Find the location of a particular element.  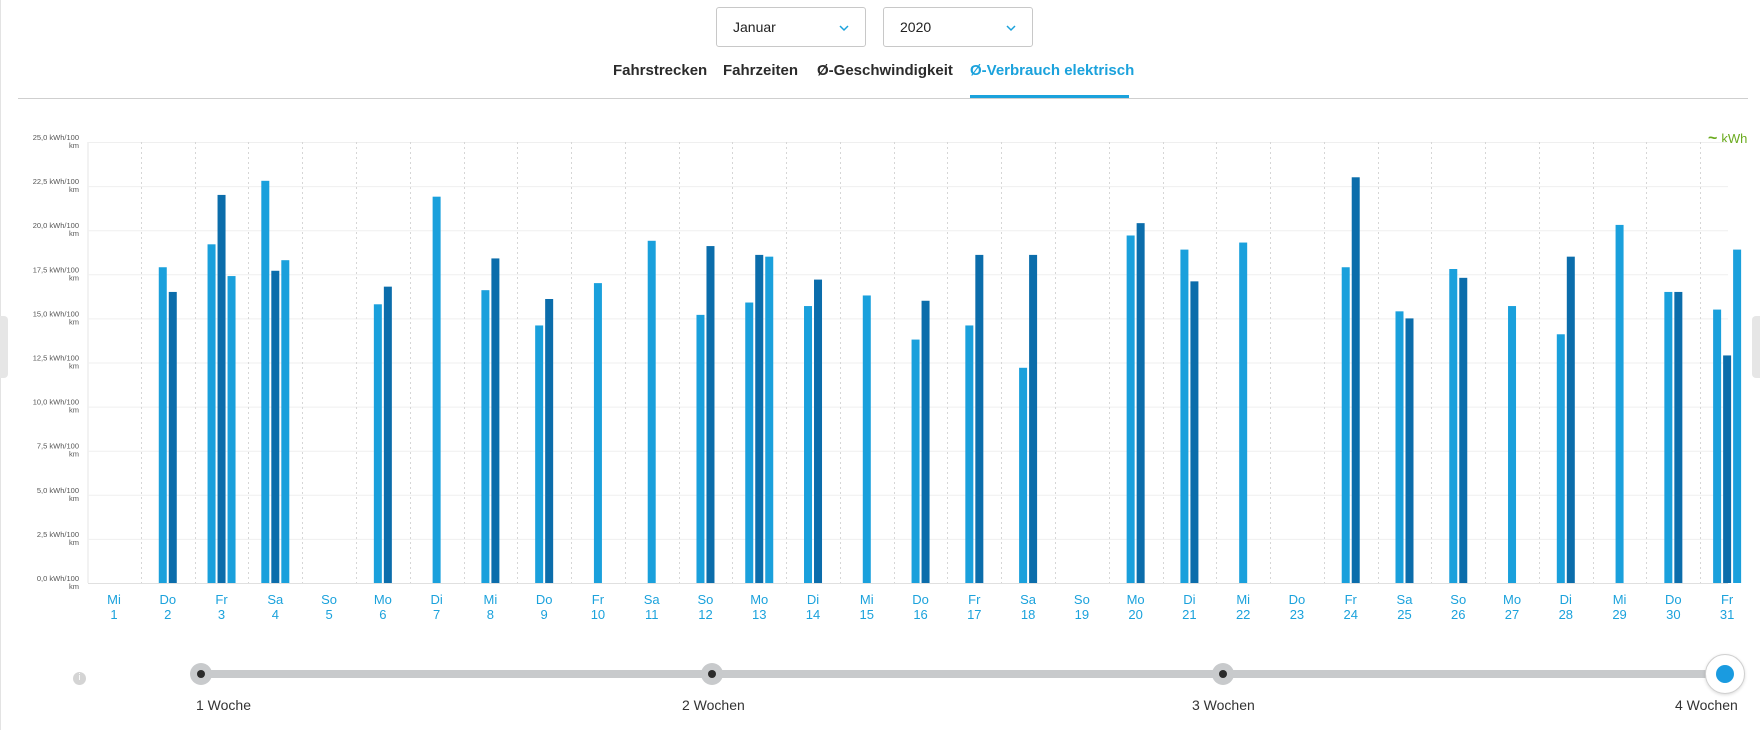

month-select-value: Januar is located at coordinates (754, 27).